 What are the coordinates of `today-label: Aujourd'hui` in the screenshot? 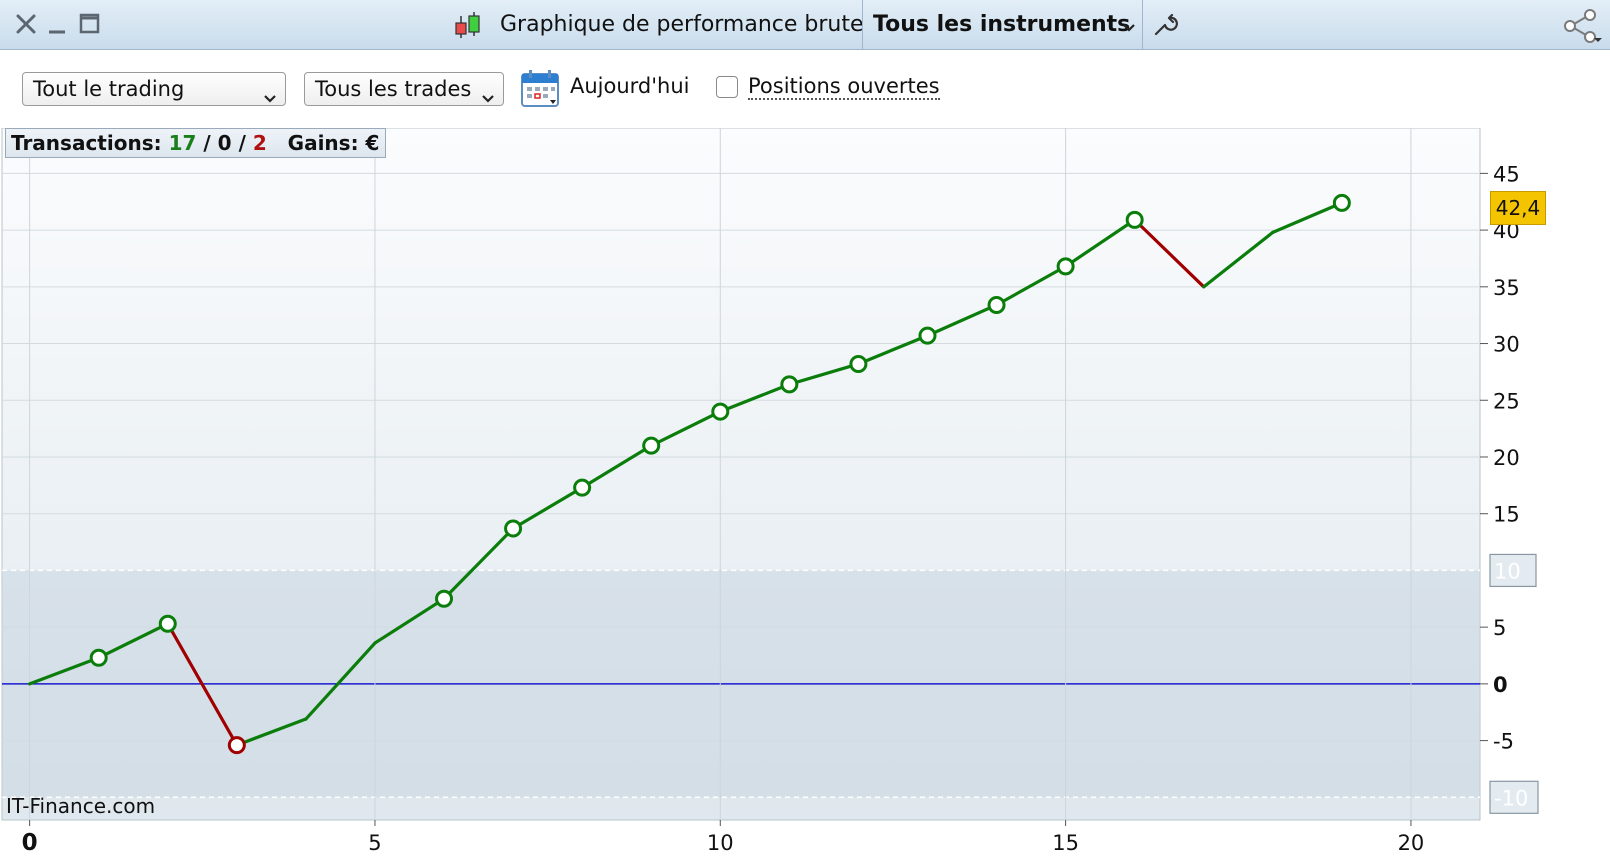 It's located at (630, 86).